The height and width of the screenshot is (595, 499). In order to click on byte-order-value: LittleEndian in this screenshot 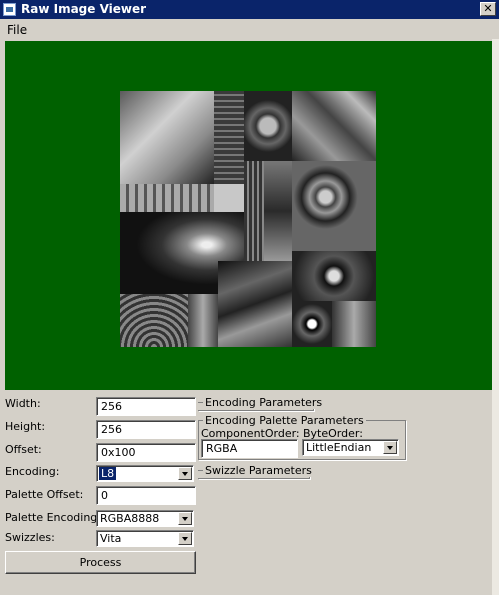, I will do `click(339, 447)`.